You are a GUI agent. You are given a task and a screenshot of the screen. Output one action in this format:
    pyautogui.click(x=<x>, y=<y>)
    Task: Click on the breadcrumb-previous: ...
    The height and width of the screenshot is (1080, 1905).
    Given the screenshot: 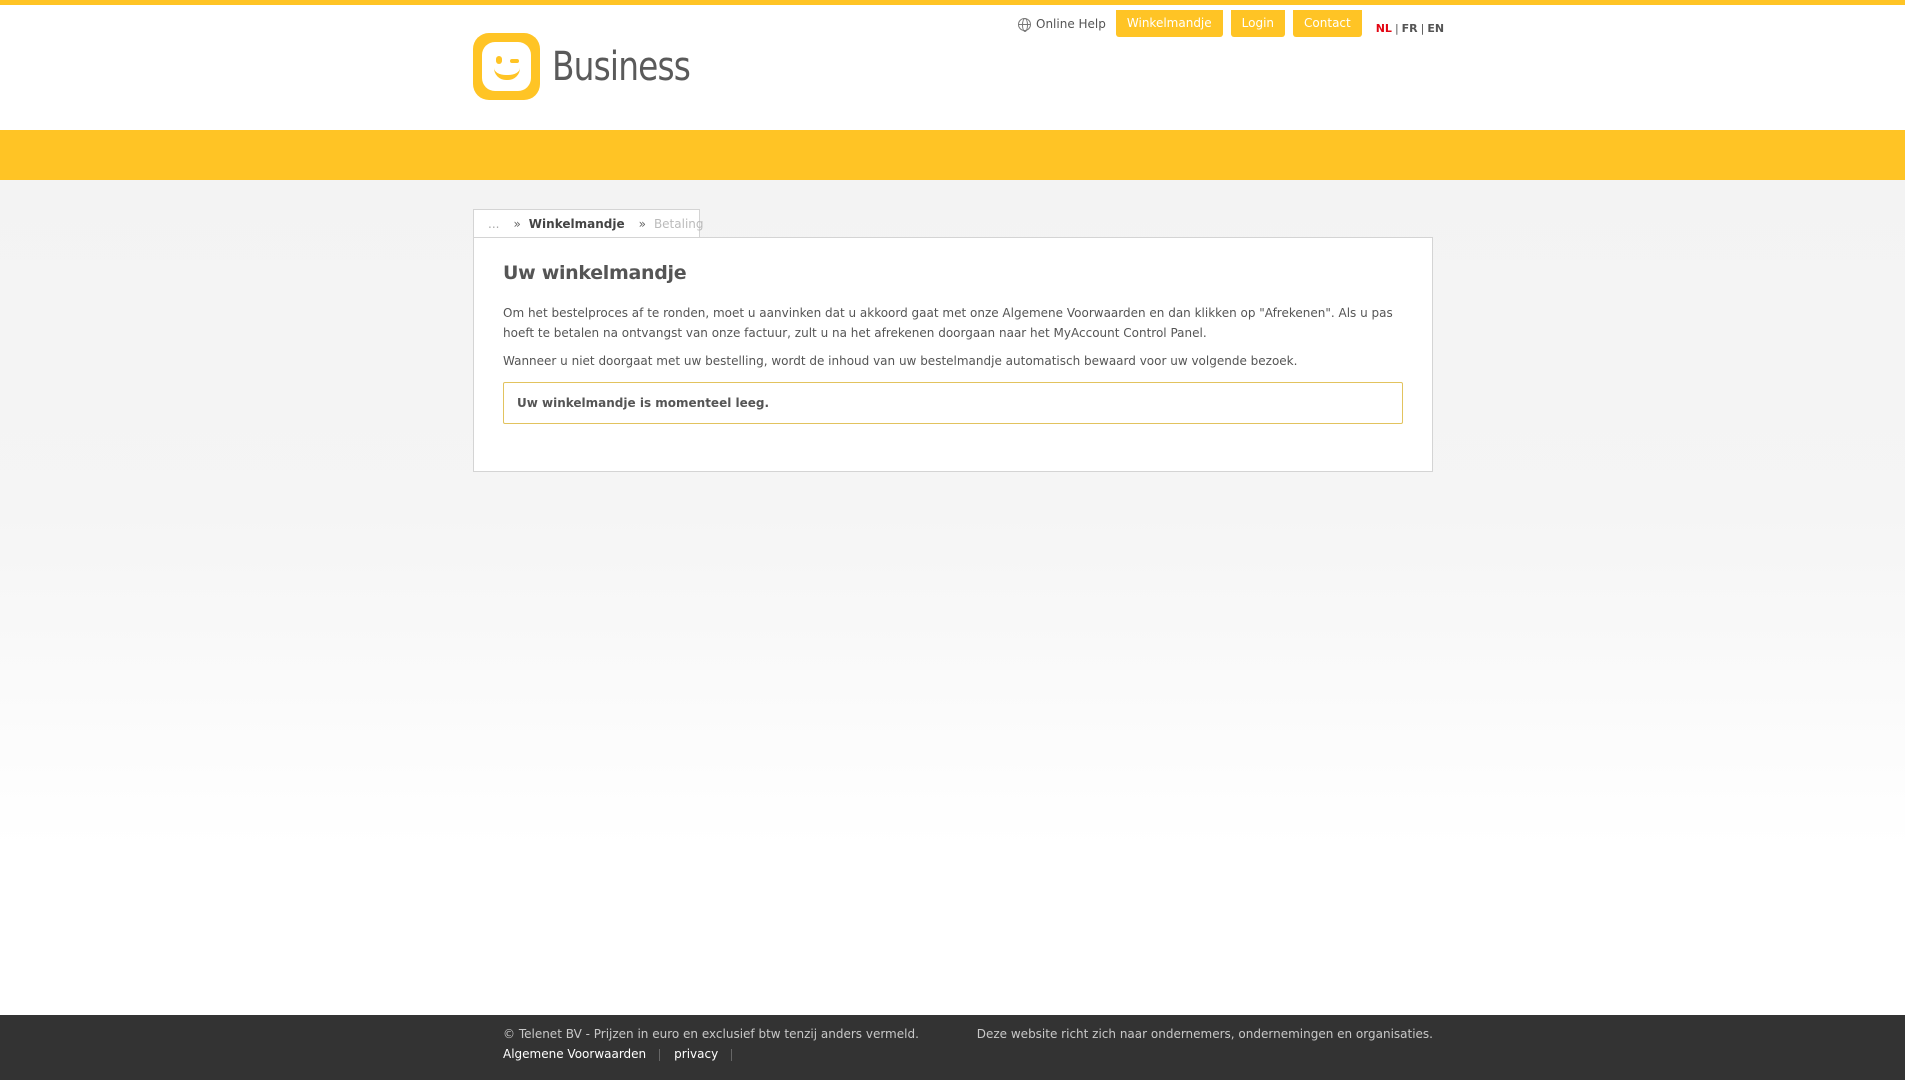 What is the action you would take?
    pyautogui.click(x=493, y=224)
    